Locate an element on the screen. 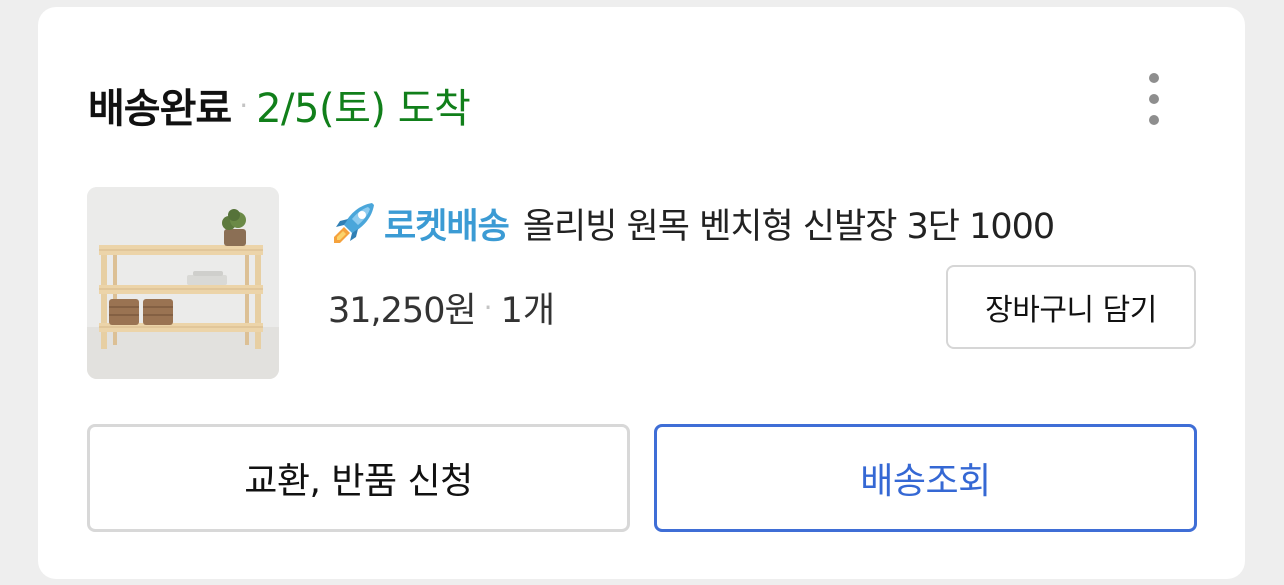 This screenshot has width=1284, height=585. track-delivery-button: 배송조회 is located at coordinates (925, 478).